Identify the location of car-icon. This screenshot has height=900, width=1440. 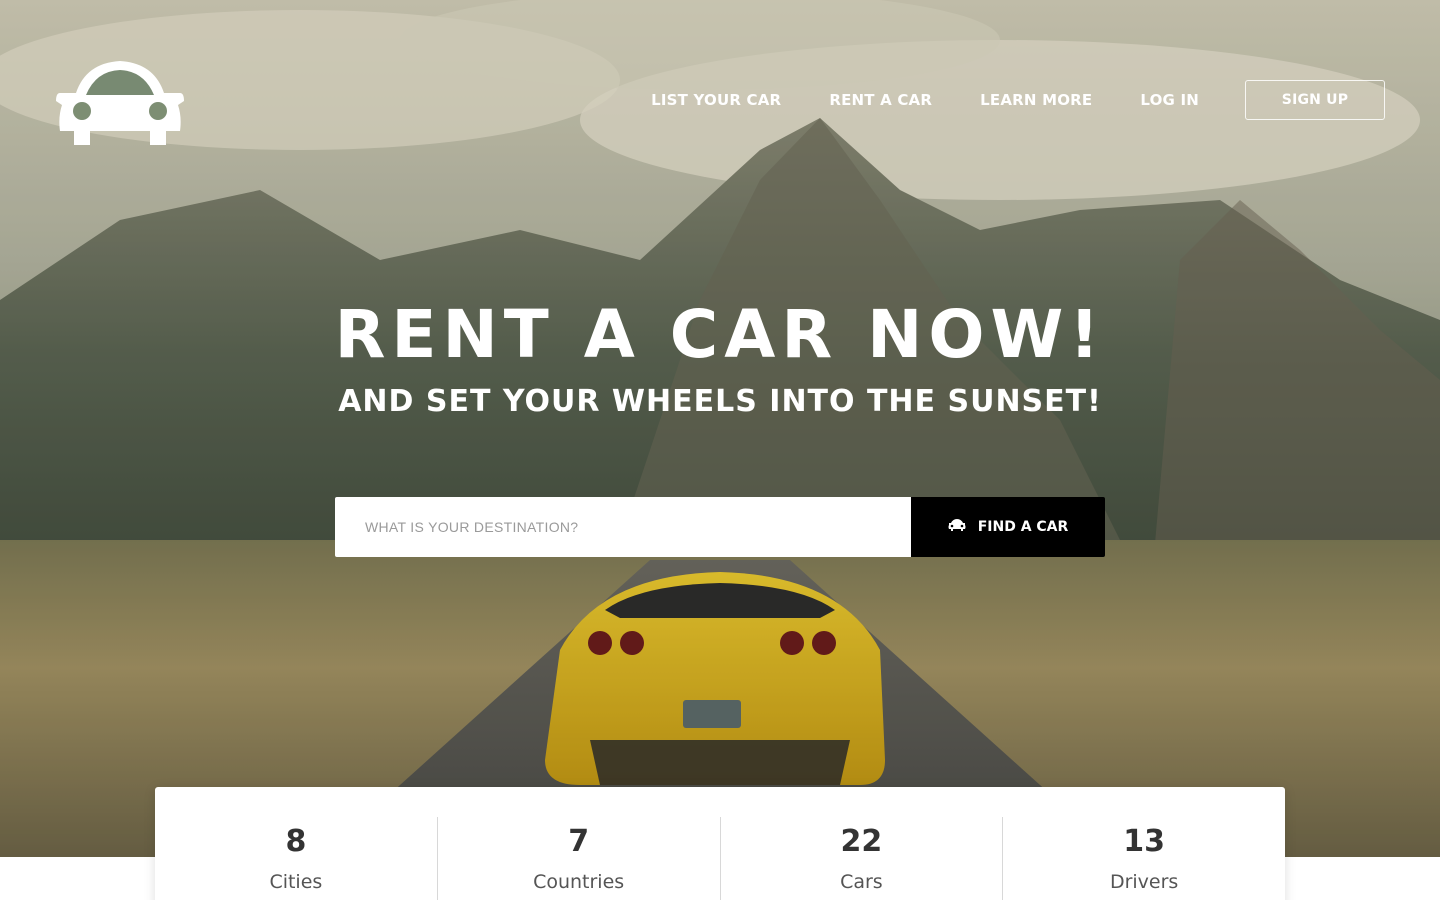
(957, 527).